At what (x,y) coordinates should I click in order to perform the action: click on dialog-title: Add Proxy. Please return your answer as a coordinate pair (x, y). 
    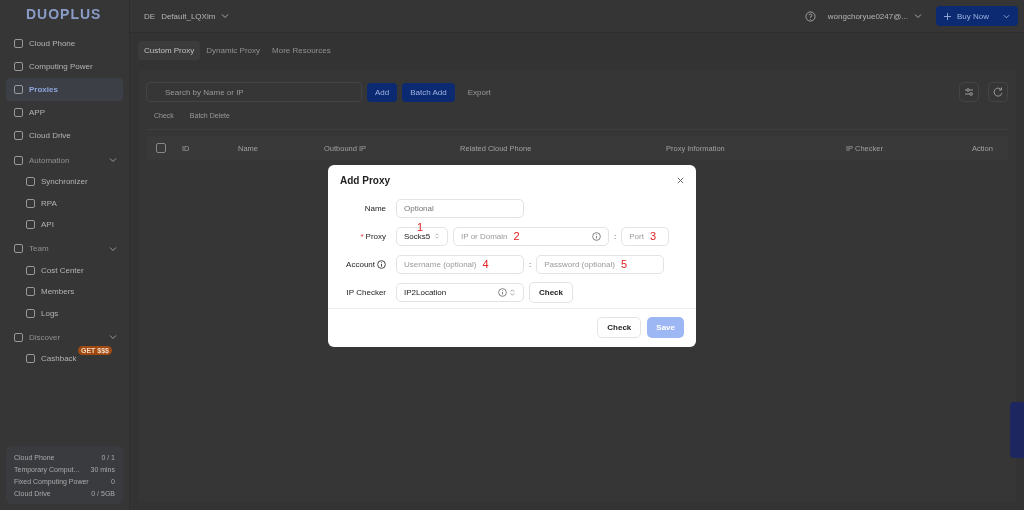
    Looking at the image, I should click on (365, 180).